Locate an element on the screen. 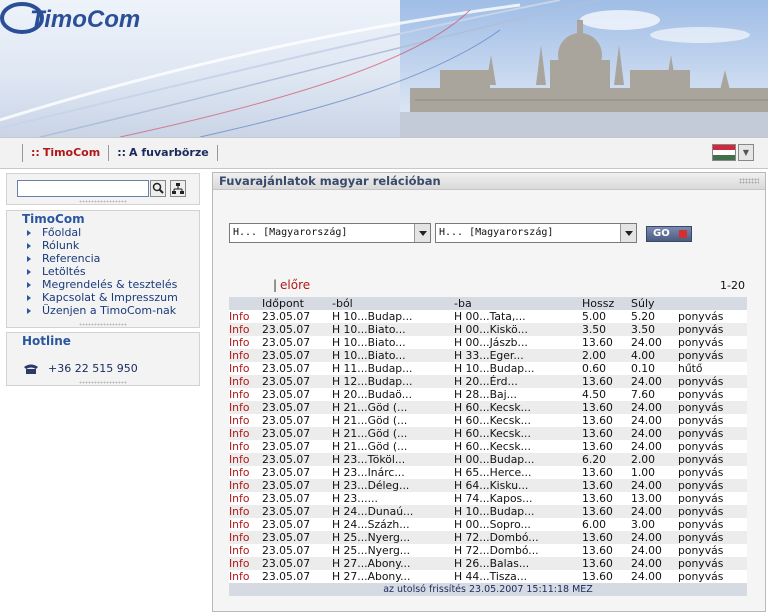 Image resolution: width=768 pixels, height=614 pixels. column-suly: Súly is located at coordinates (654, 303).